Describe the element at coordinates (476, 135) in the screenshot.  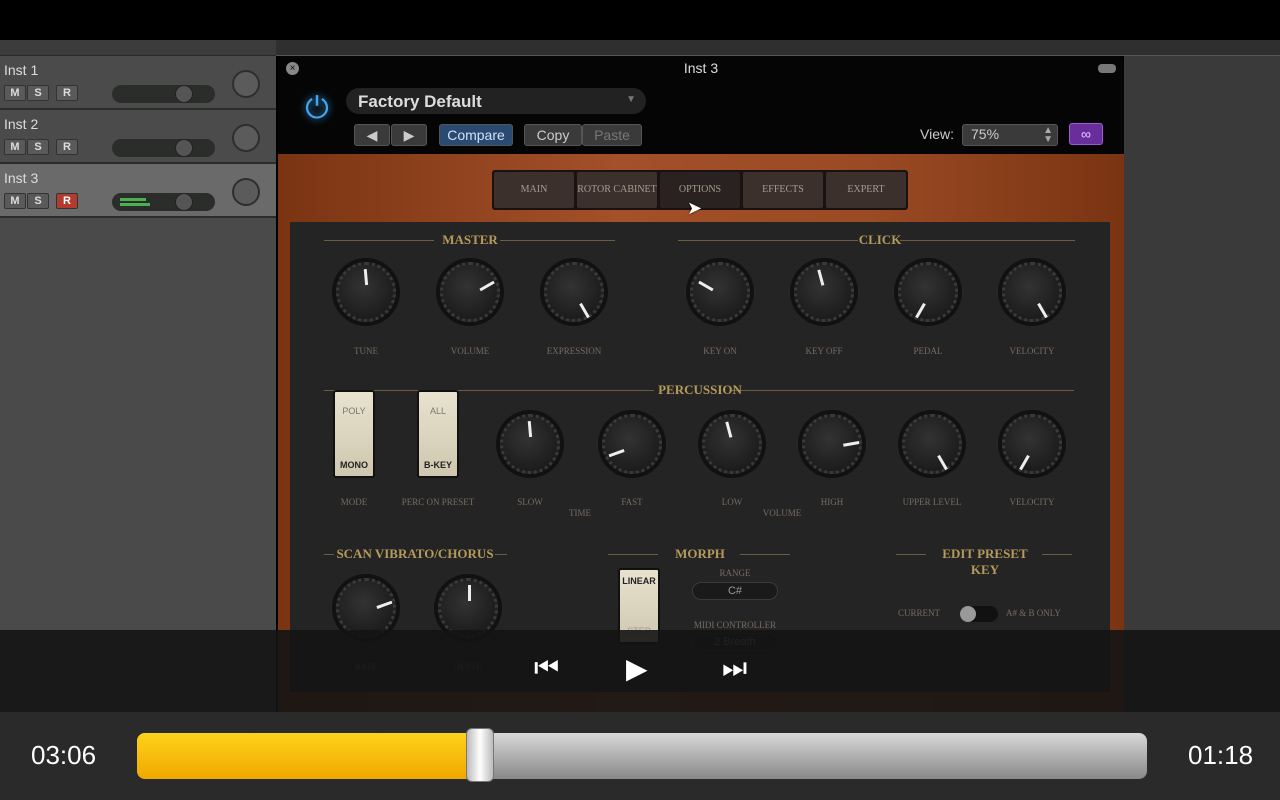
I see `compare-button: Compare` at that location.